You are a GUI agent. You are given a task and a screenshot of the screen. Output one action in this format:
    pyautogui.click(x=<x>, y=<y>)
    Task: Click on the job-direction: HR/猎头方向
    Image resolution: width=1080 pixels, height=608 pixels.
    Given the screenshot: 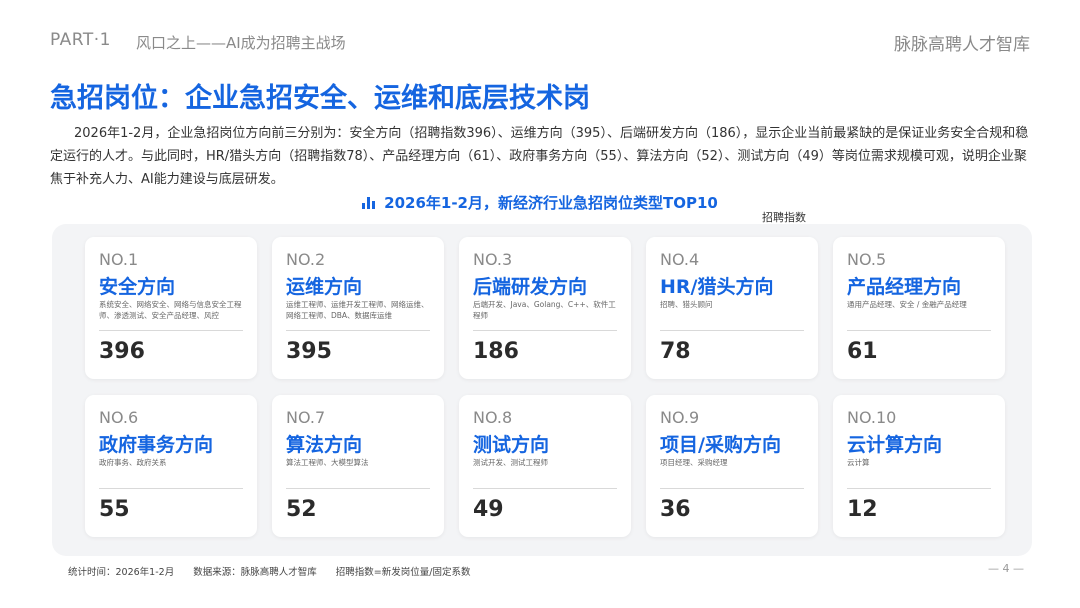 What is the action you would take?
    pyautogui.click(x=717, y=287)
    